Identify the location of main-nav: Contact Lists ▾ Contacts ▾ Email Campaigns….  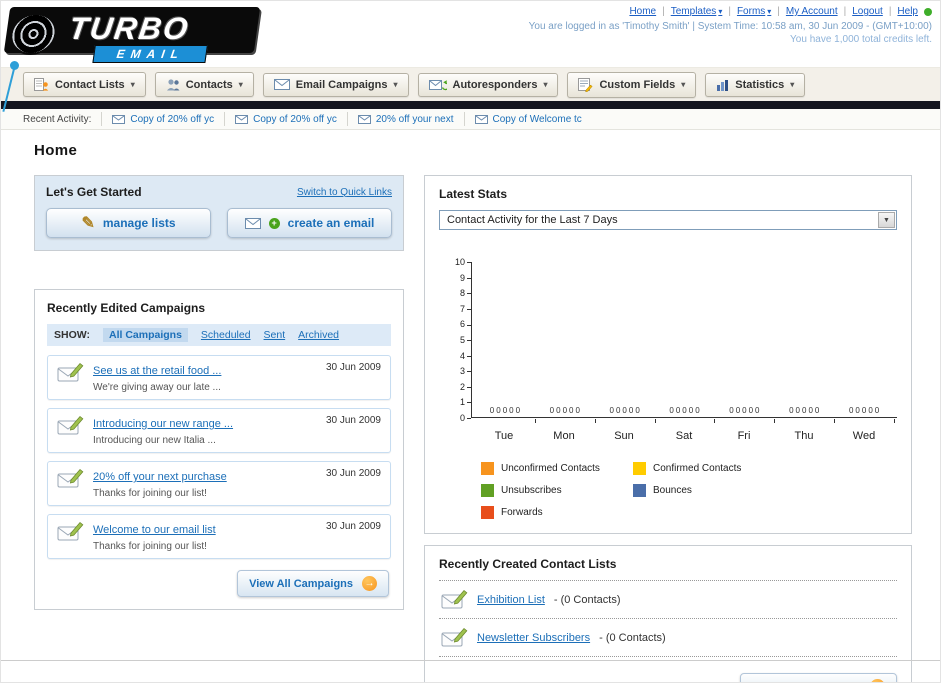
(470, 84).